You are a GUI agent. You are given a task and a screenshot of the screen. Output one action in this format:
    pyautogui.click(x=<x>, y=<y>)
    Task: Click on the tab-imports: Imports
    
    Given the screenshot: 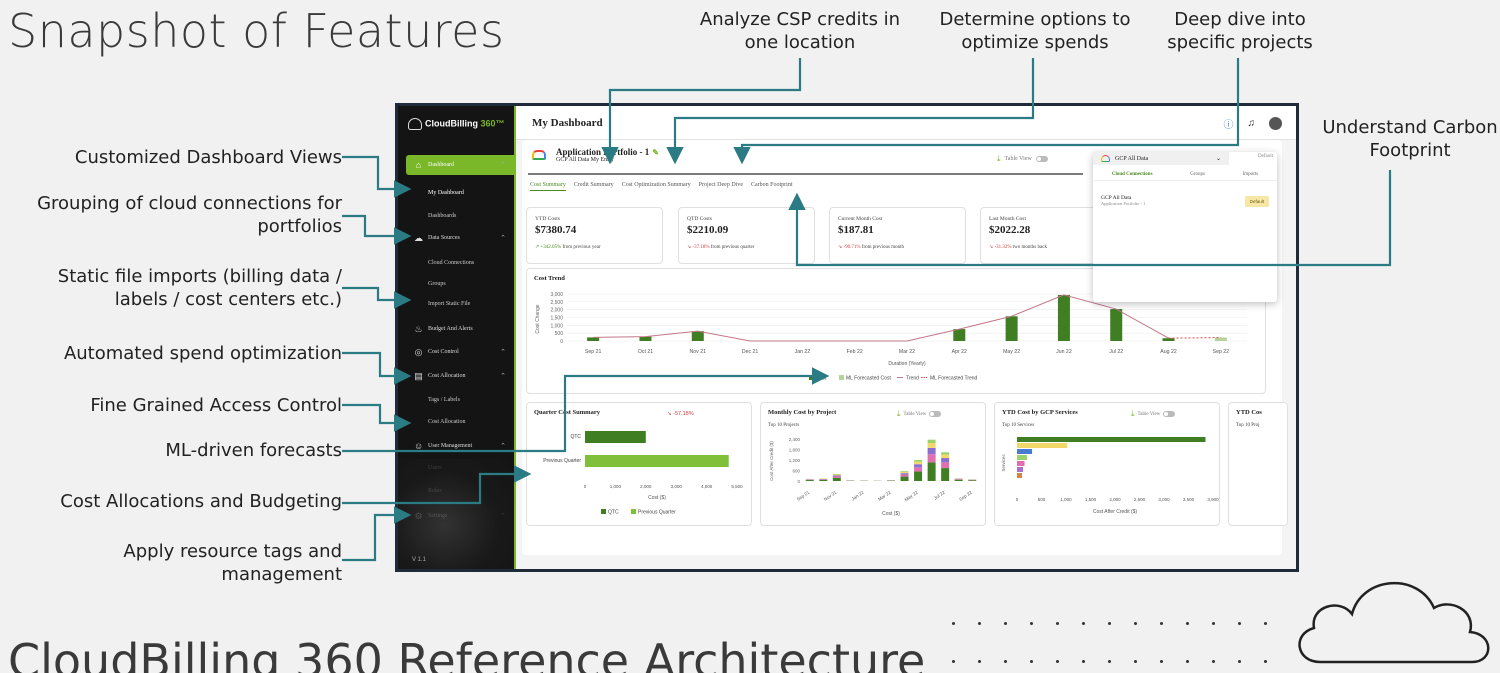 What is the action you would take?
    pyautogui.click(x=1251, y=174)
    